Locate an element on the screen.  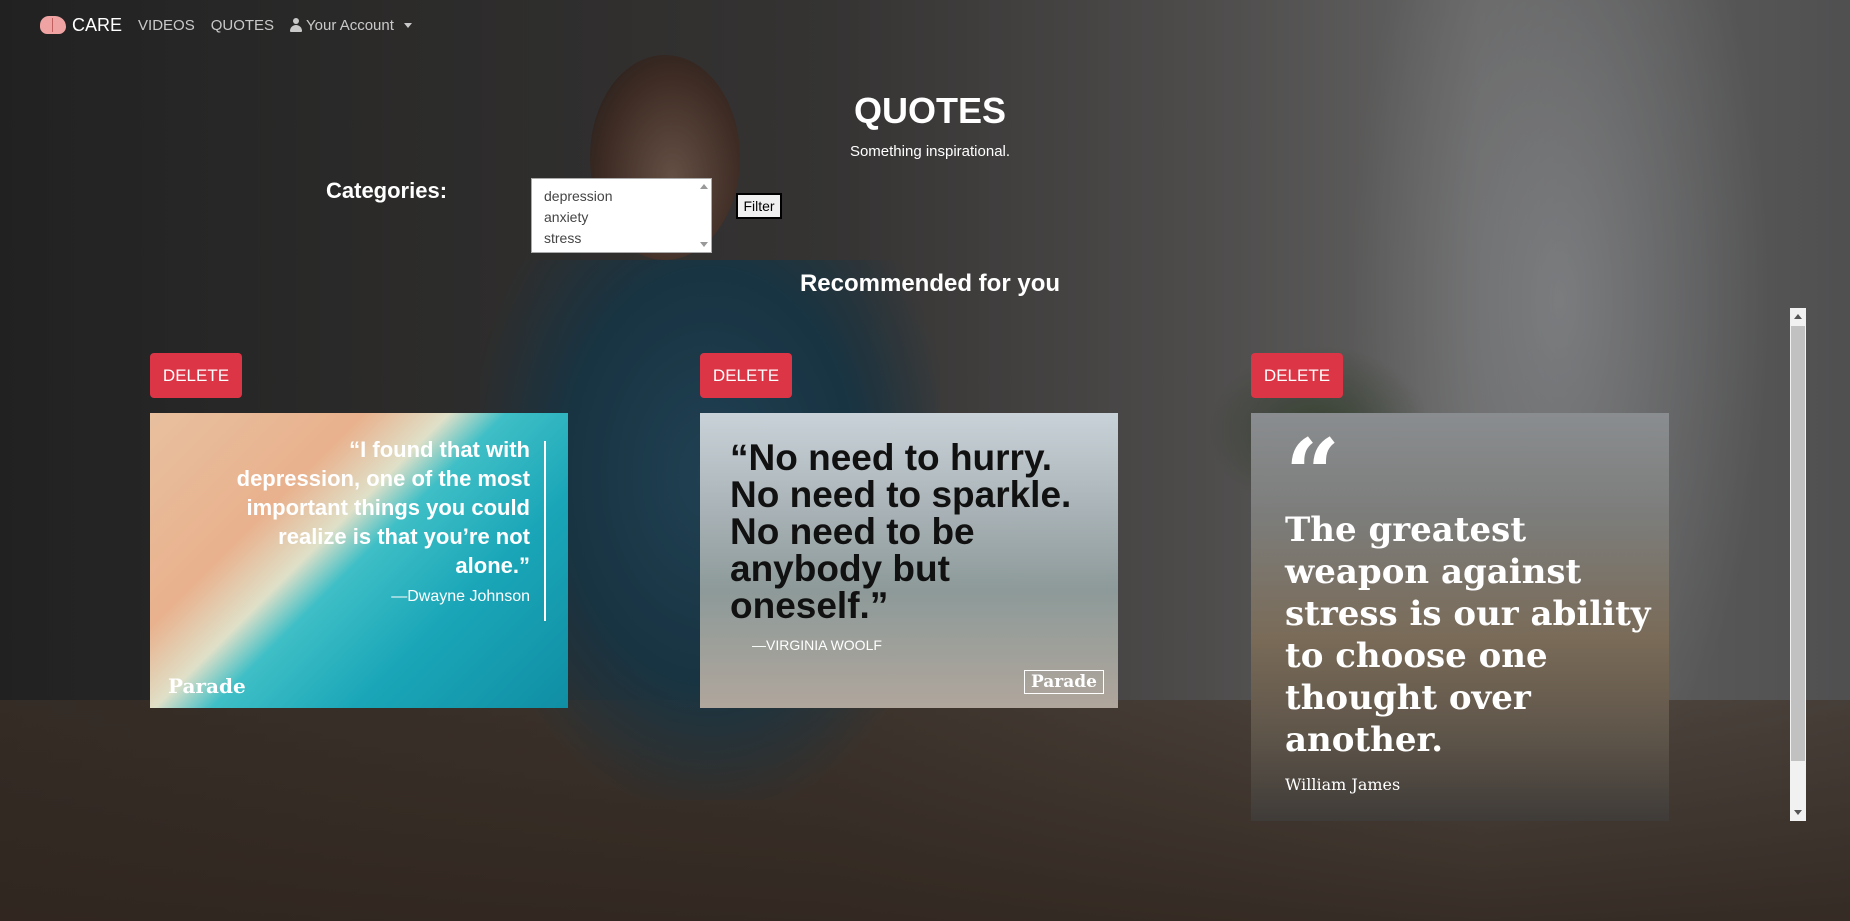
category-option-depression: depression is located at coordinates (621, 196).